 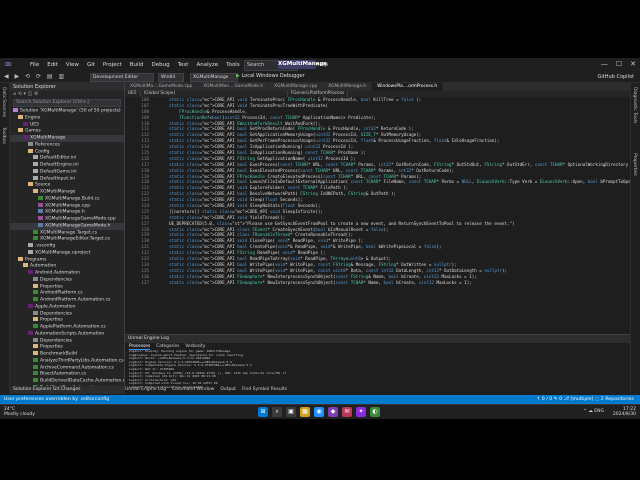 What do you see at coordinates (67, 219) in the screenshot?
I see `tree-item: XGMultiManageGameMode.cpp` at bounding box center [67, 219].